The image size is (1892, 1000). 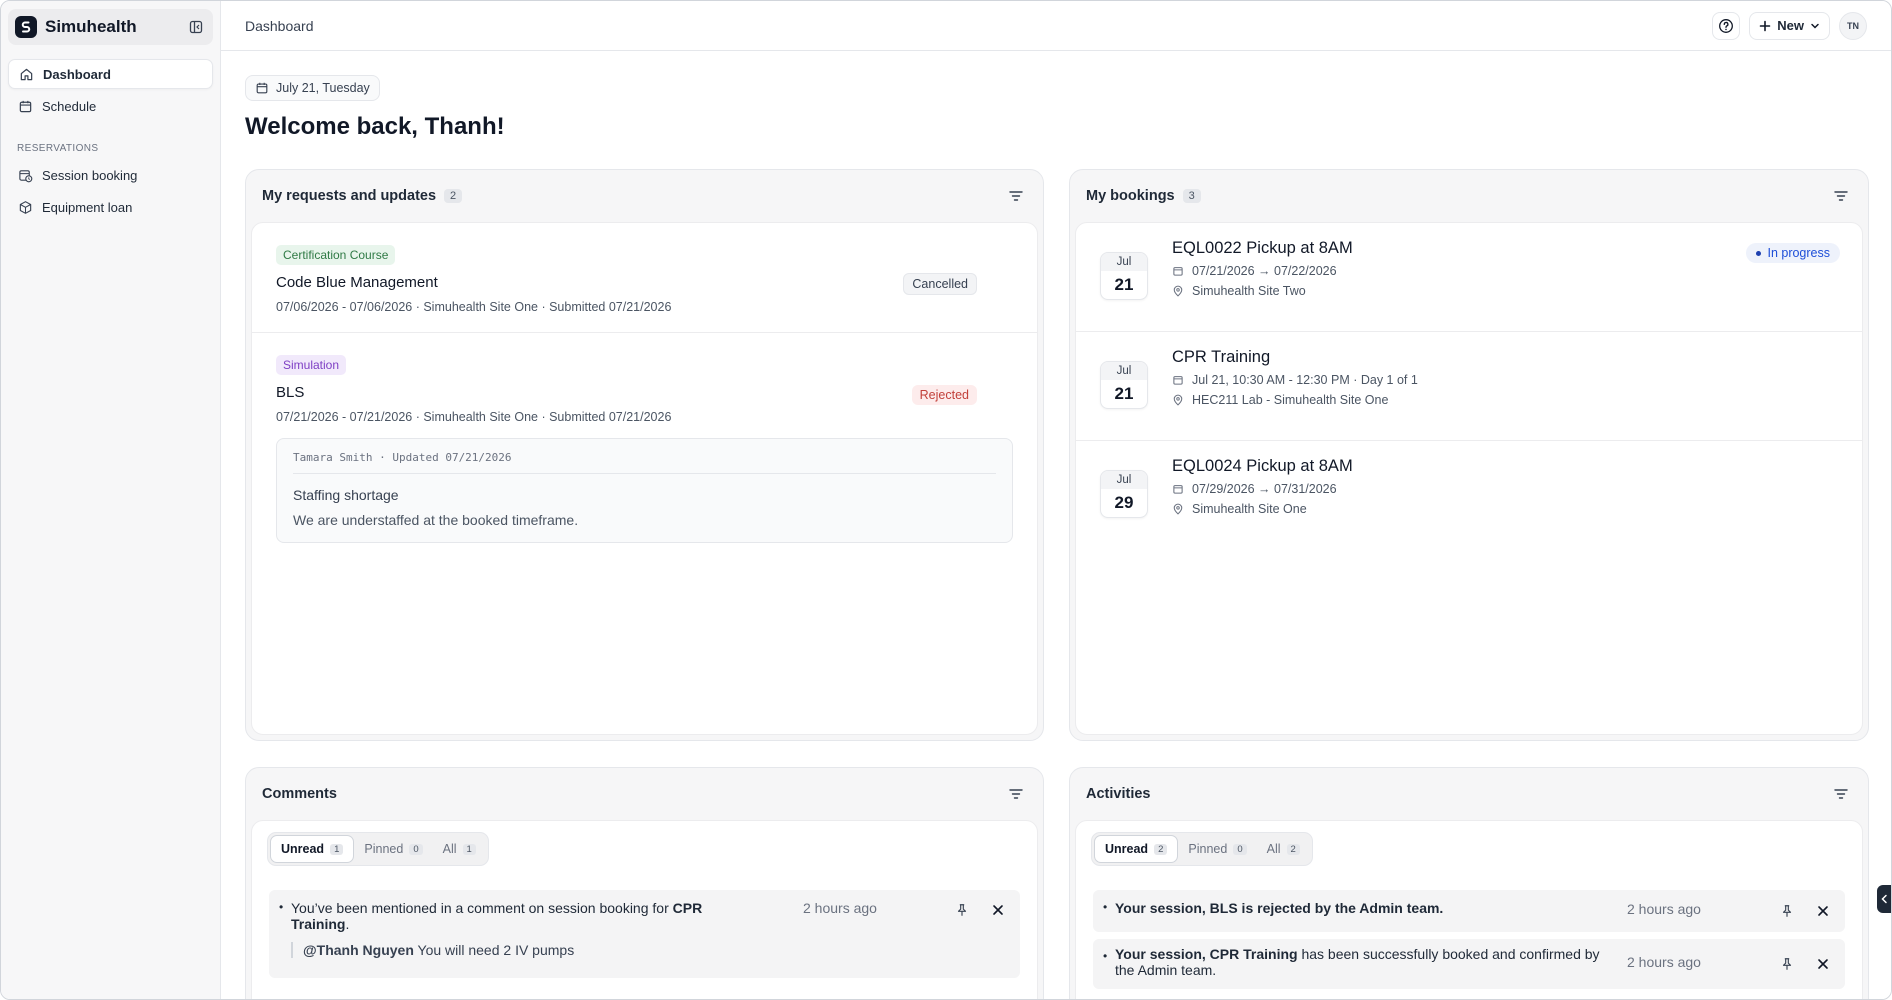 I want to click on page-breadcrumb: Dashboard, so click(x=279, y=25).